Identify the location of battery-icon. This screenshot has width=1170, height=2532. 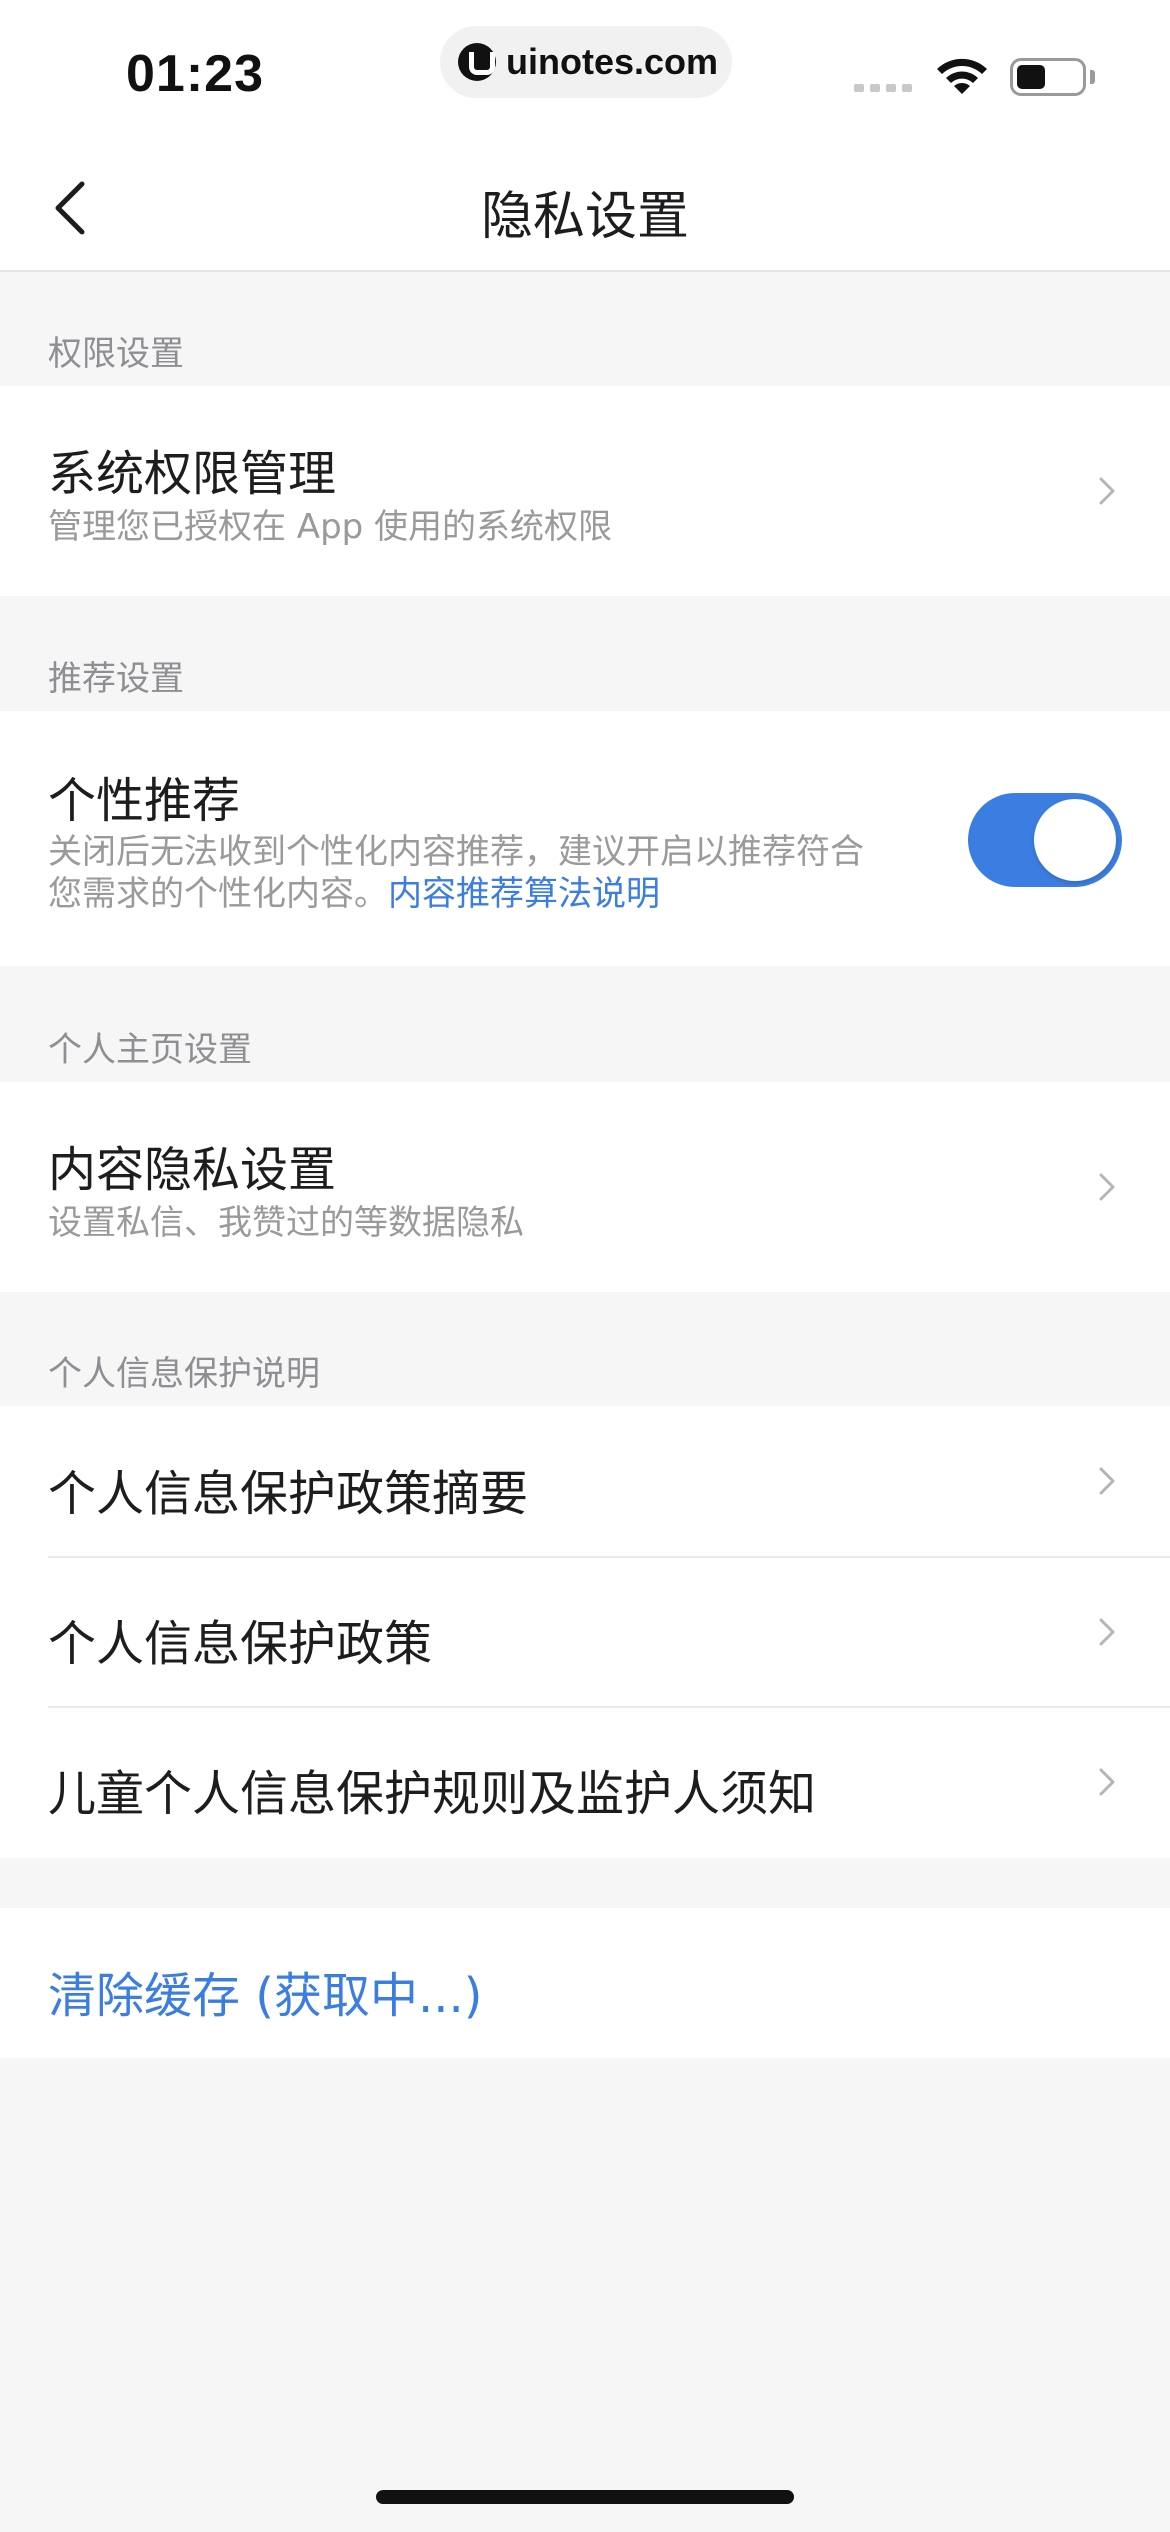
(1048, 77).